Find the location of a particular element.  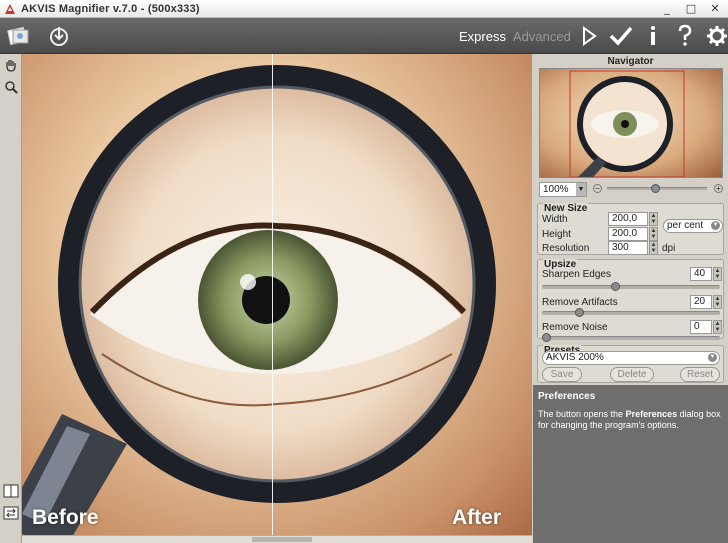

width-field: 200,0 is located at coordinates (628, 219).